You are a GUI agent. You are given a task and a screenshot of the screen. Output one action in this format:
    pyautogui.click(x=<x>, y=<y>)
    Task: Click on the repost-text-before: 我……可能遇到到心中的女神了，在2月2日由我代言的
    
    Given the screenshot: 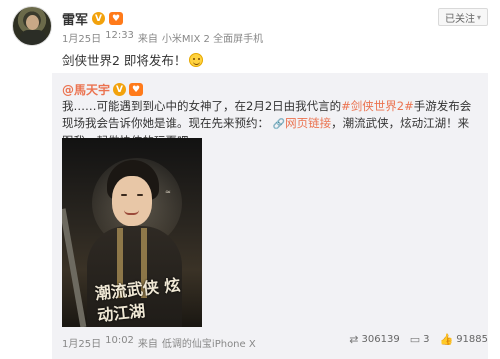 What is the action you would take?
    pyautogui.click(x=202, y=106)
    